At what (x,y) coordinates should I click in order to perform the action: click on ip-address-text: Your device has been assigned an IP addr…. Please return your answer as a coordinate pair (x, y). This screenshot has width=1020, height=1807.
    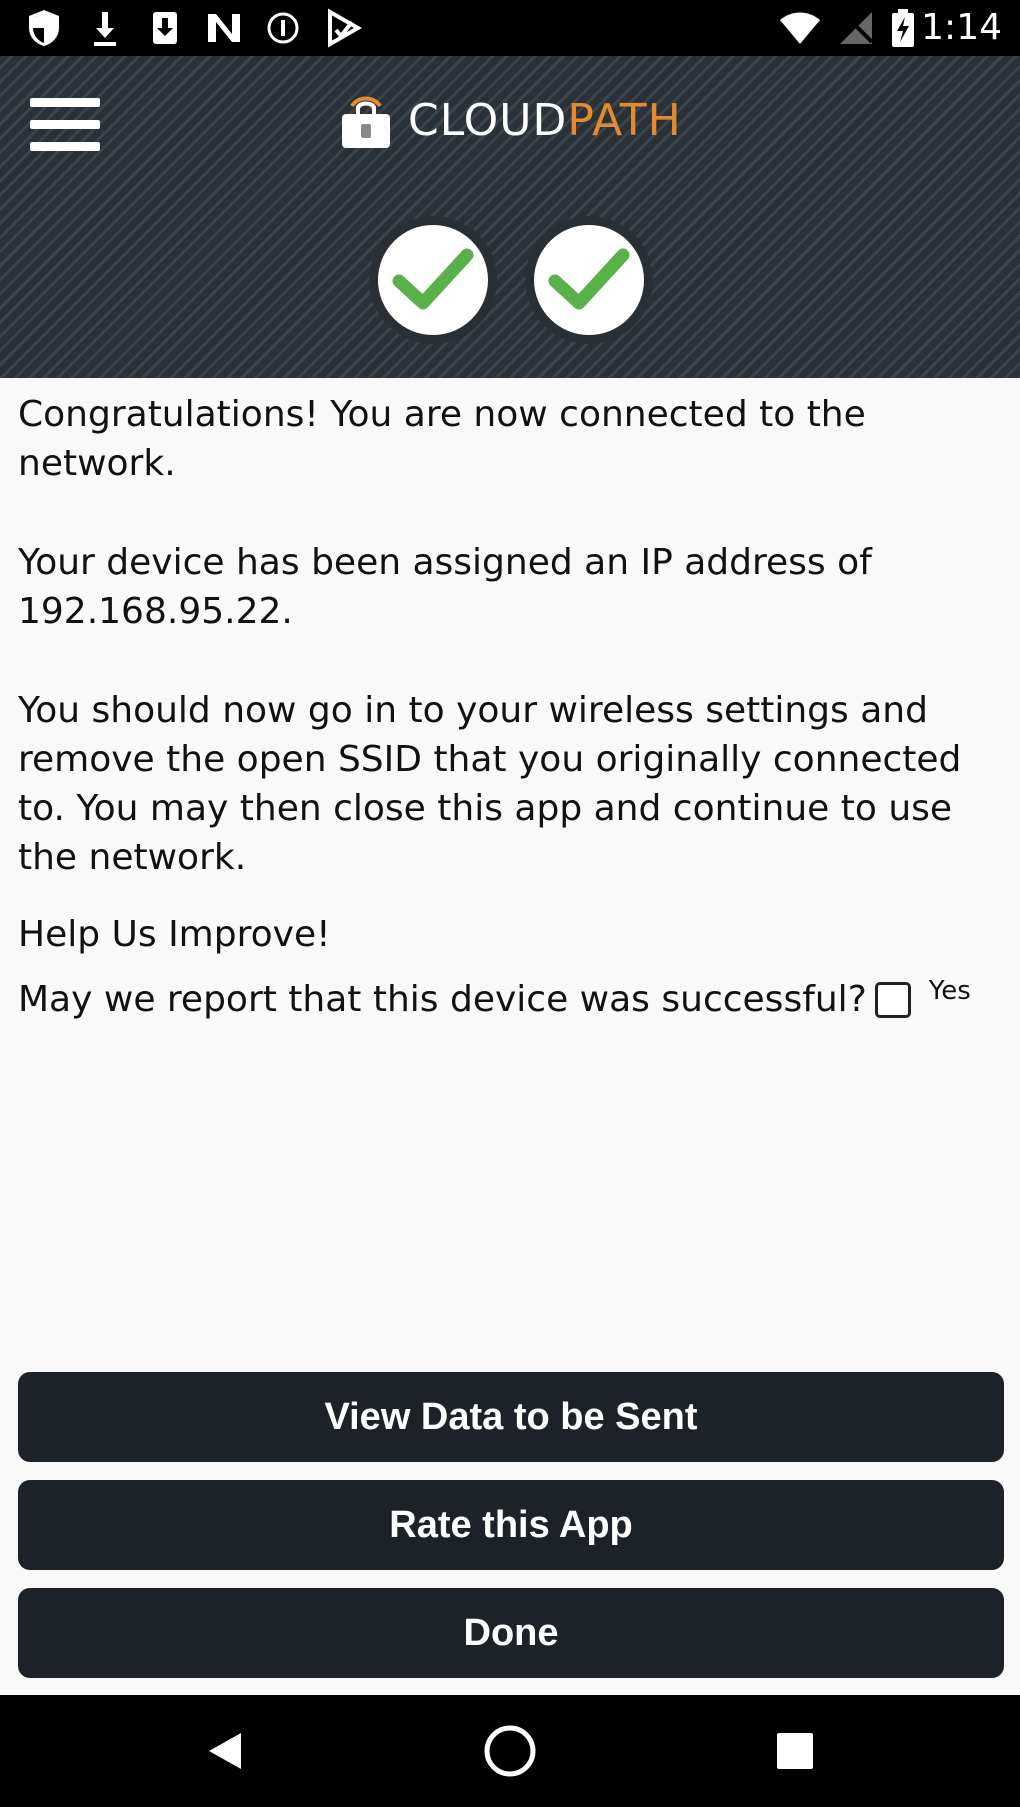
    Looking at the image, I should click on (445, 587).